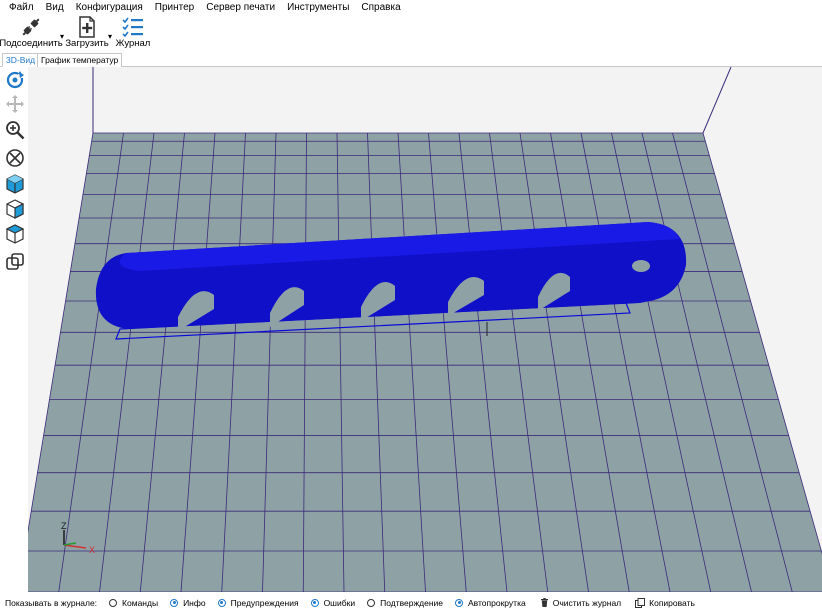 This screenshot has height=609, width=822. Describe the element at coordinates (641, 266) in the screenshot. I see `model-mount-hole` at that location.